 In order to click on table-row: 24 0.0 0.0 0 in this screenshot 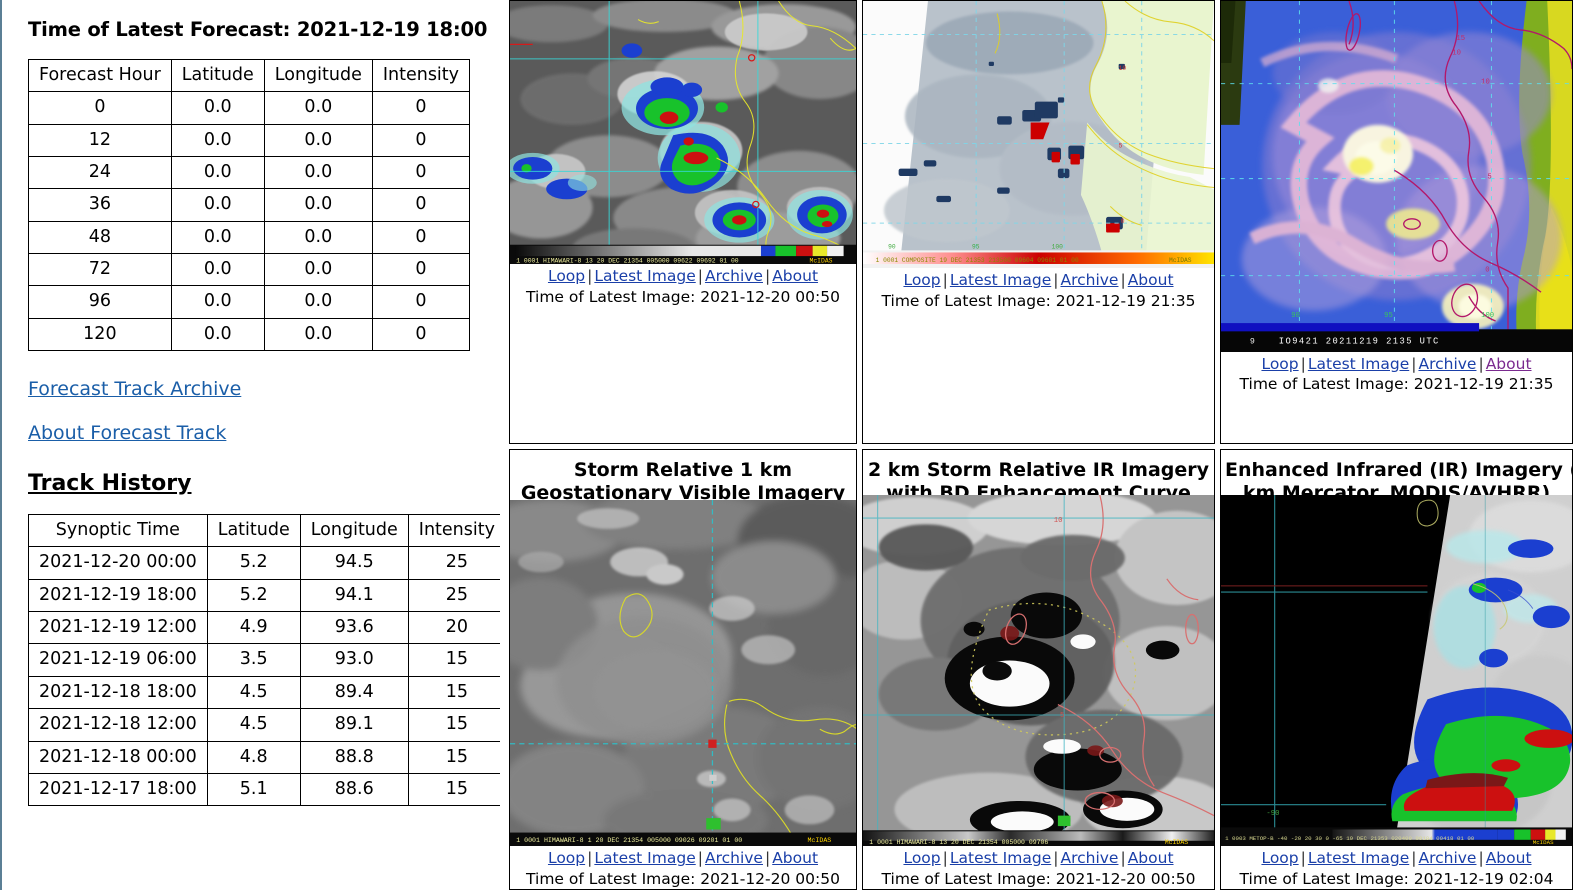, I will do `click(249, 173)`.